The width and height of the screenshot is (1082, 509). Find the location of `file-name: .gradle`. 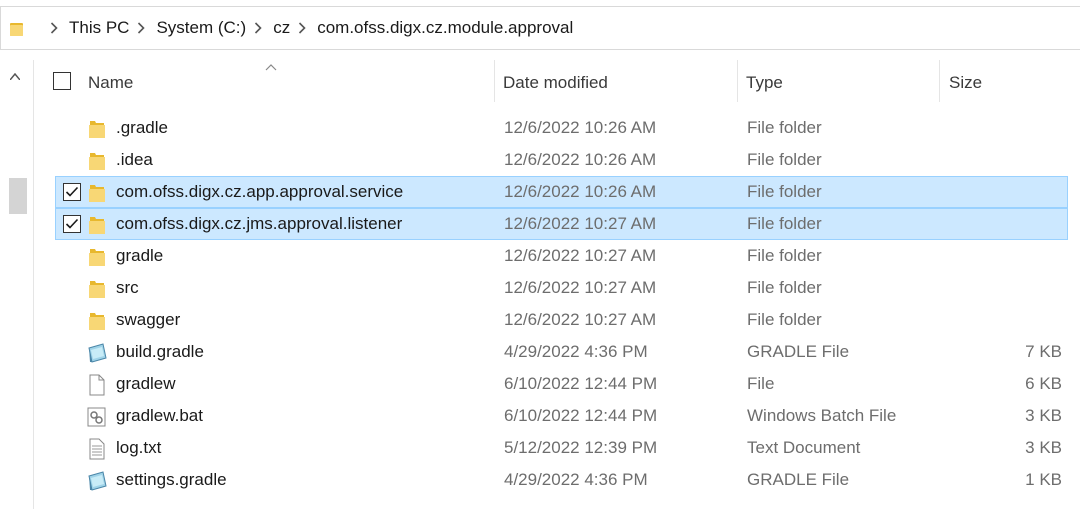

file-name: .gradle is located at coordinates (142, 127).